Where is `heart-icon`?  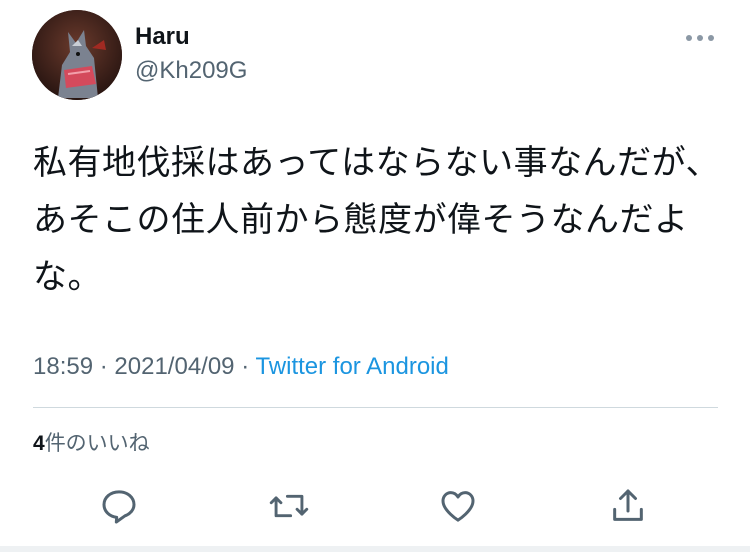
heart-icon is located at coordinates (458, 506).